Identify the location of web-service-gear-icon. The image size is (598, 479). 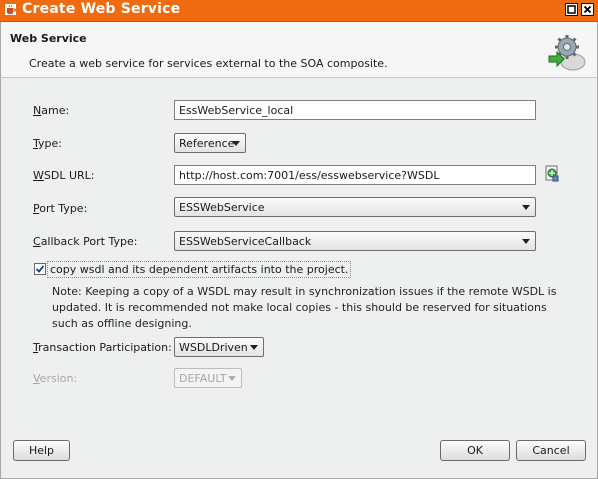
(567, 53).